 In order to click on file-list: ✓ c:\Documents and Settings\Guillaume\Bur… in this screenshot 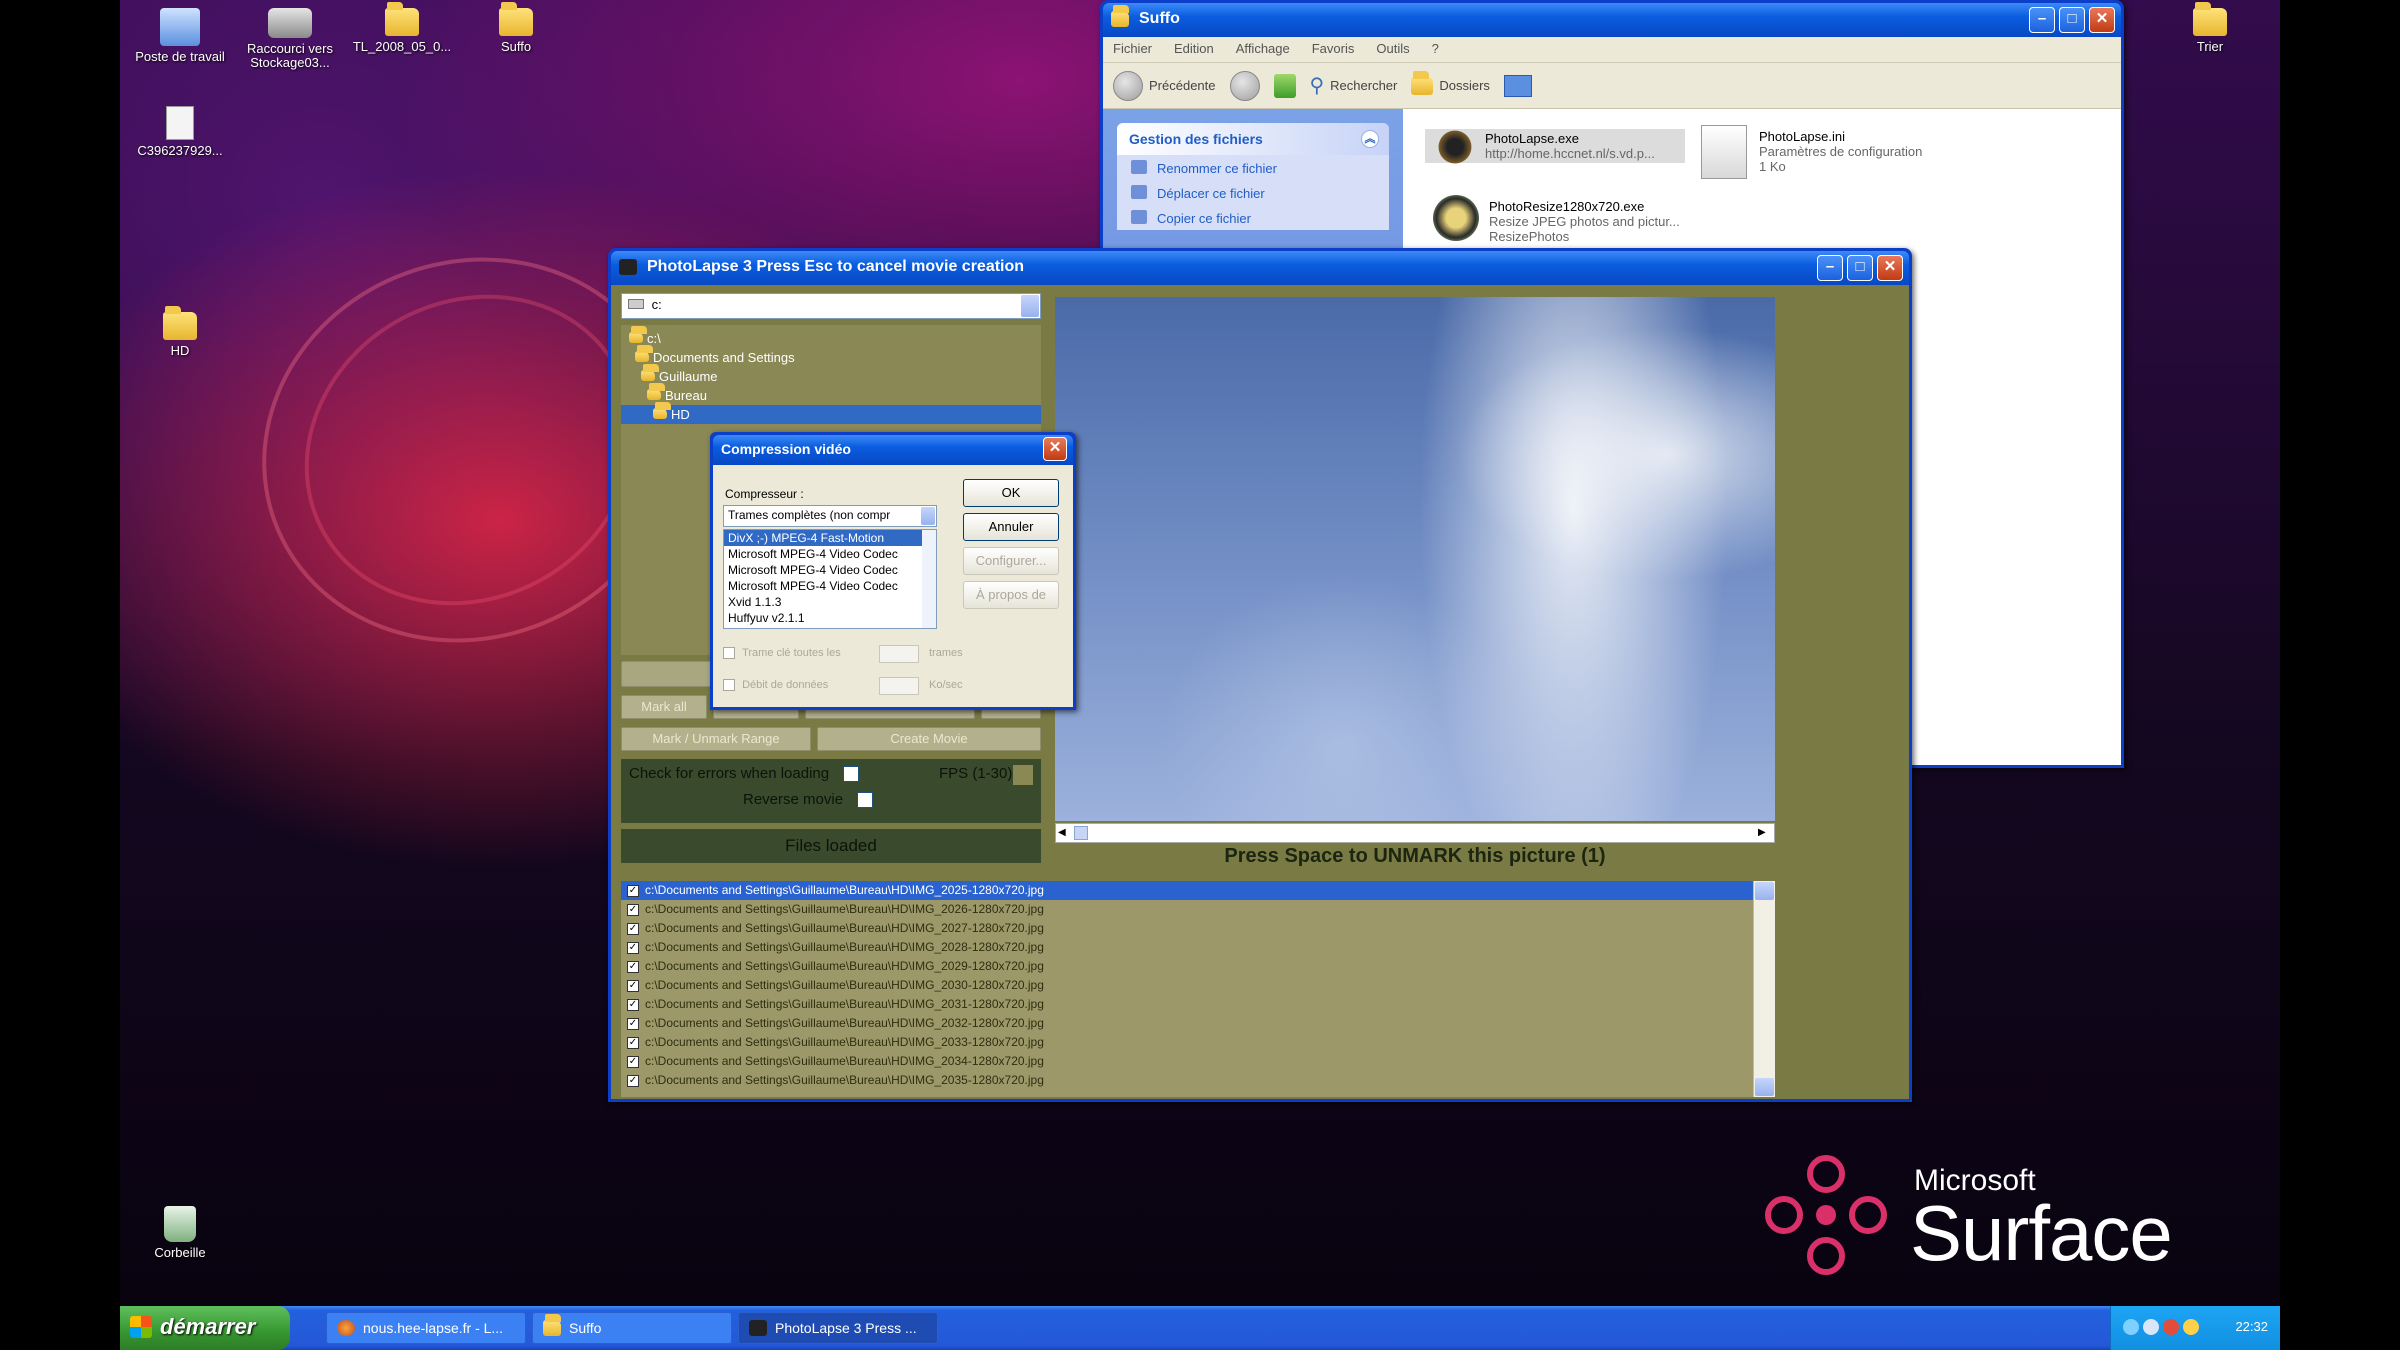, I will do `click(1198, 989)`.